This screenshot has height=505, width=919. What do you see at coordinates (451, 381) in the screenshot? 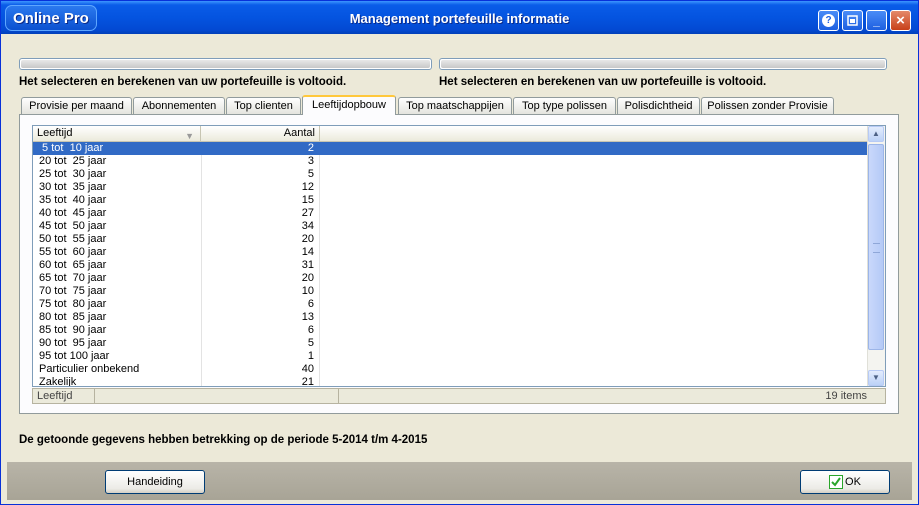
I see `table-row: Zakelijk 21` at bounding box center [451, 381].